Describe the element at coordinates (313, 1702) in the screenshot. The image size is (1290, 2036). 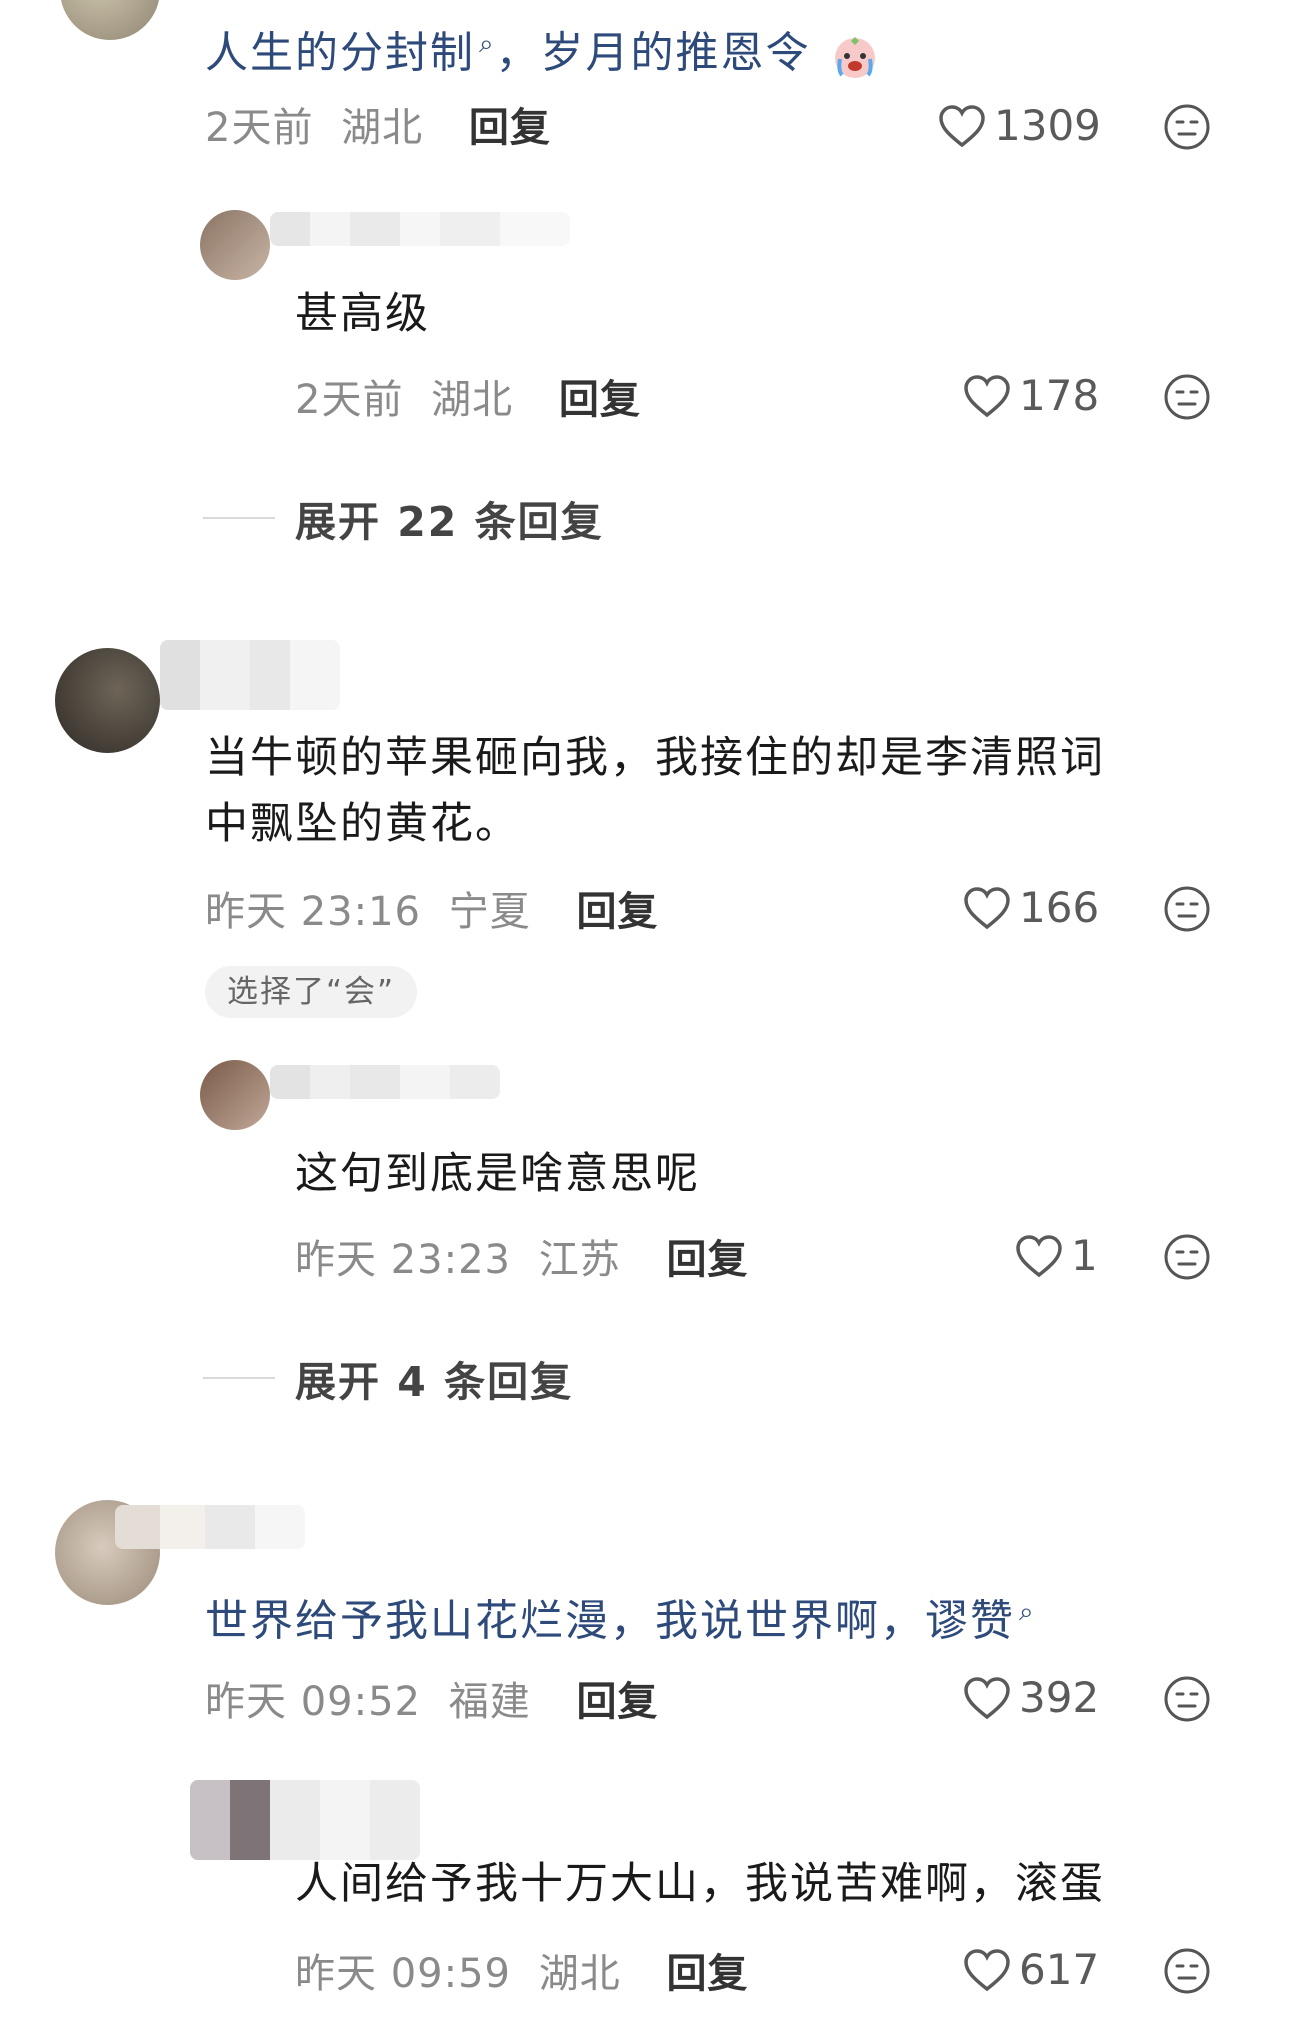
I see `comment-time: 昨天 09:52` at that location.